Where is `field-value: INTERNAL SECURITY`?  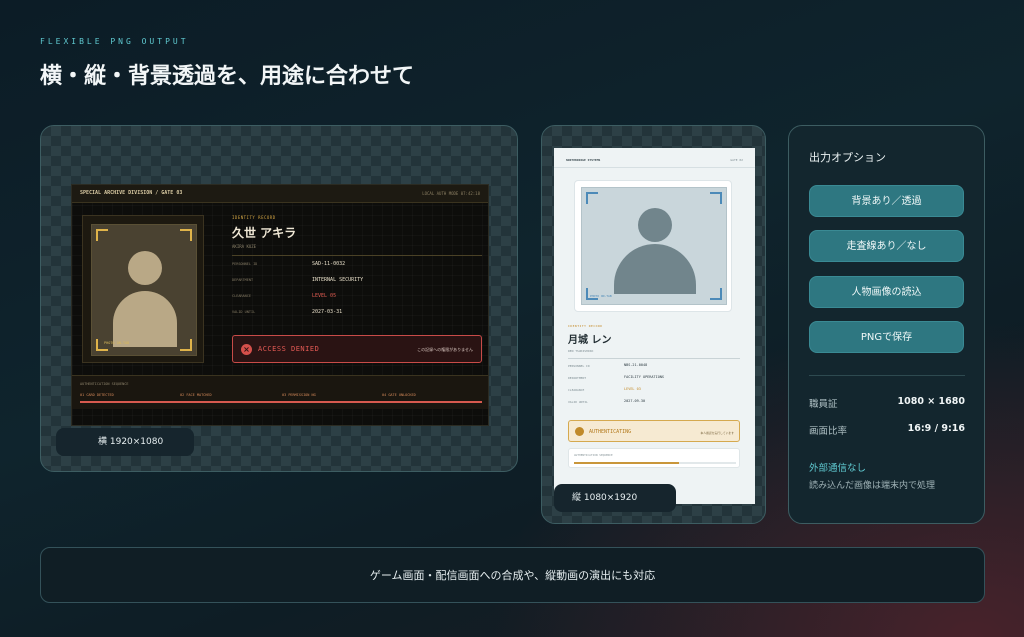
field-value: INTERNAL SECURITY is located at coordinates (338, 280).